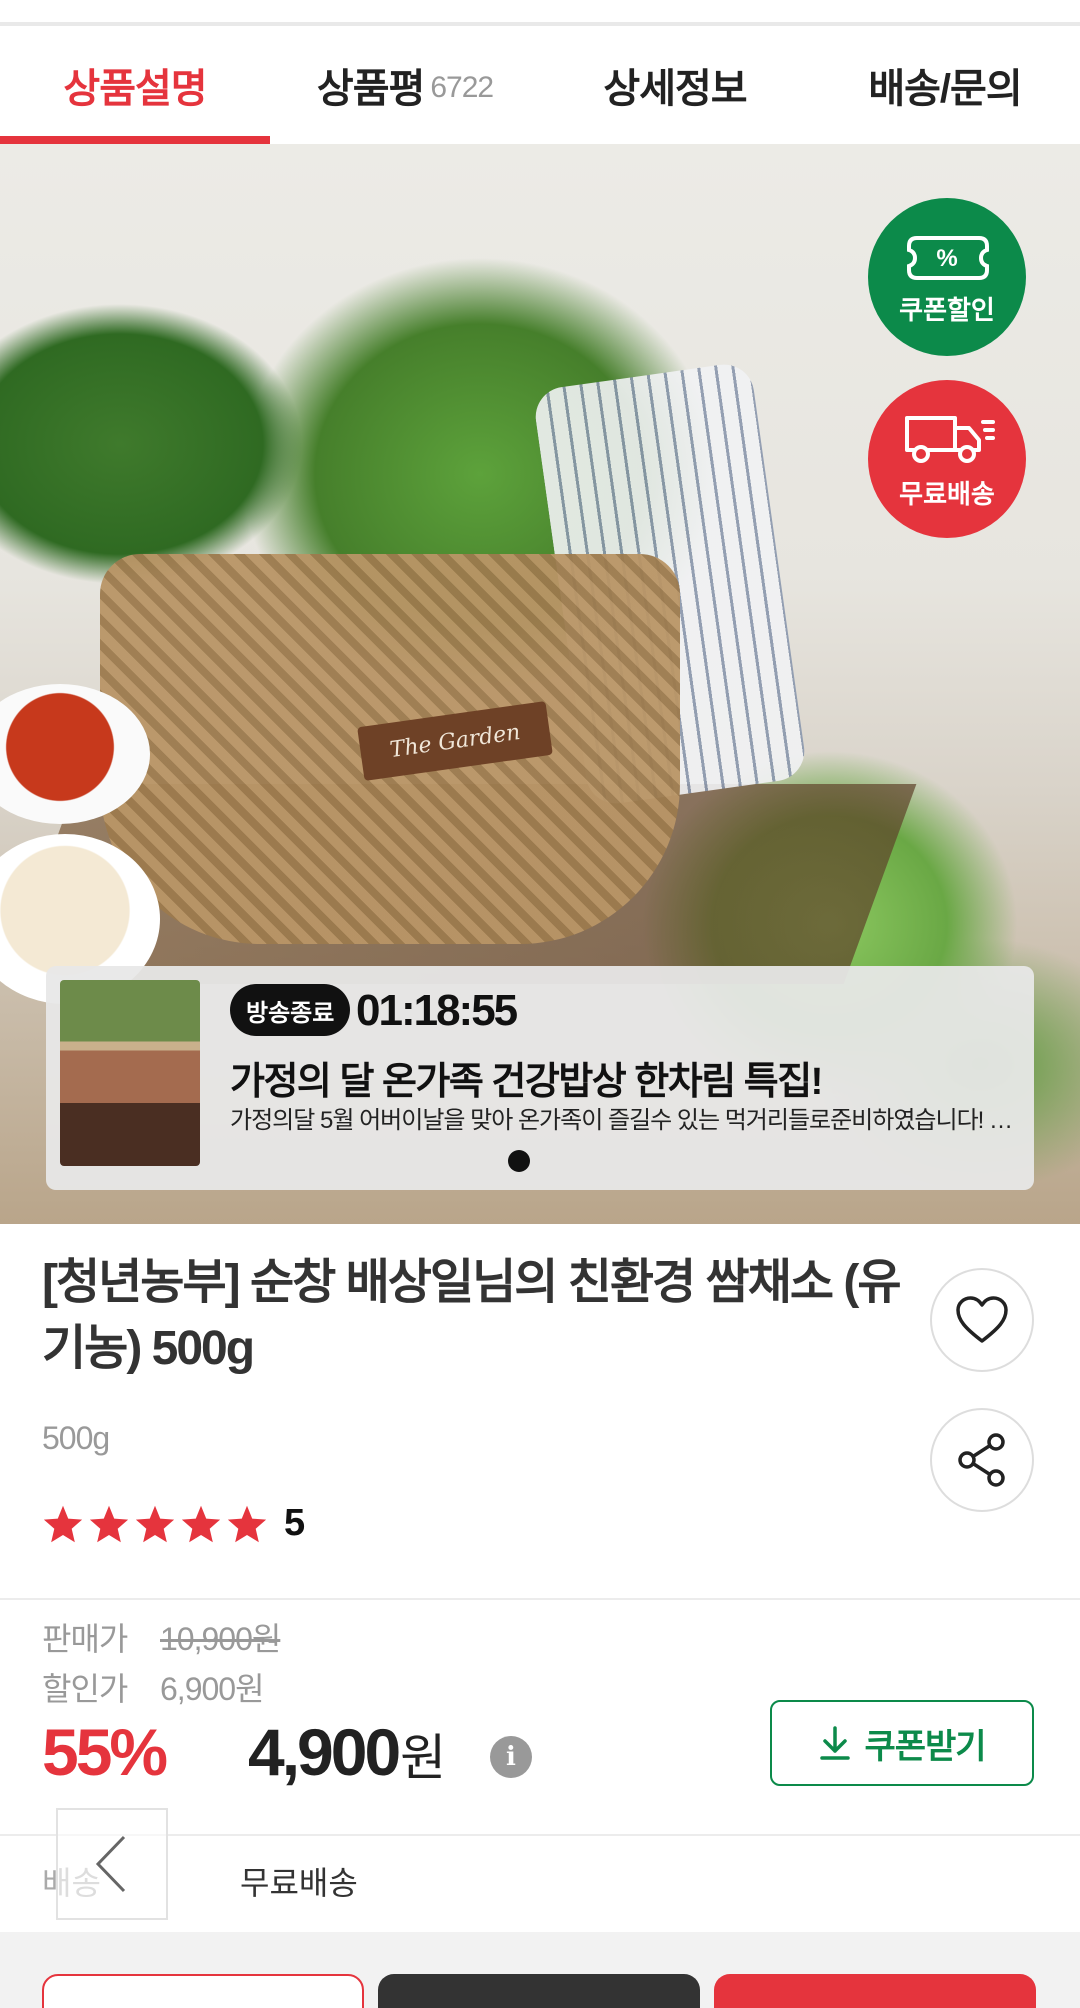 Image resolution: width=1080 pixels, height=2008 pixels. I want to click on share-icon, so click(981, 1460).